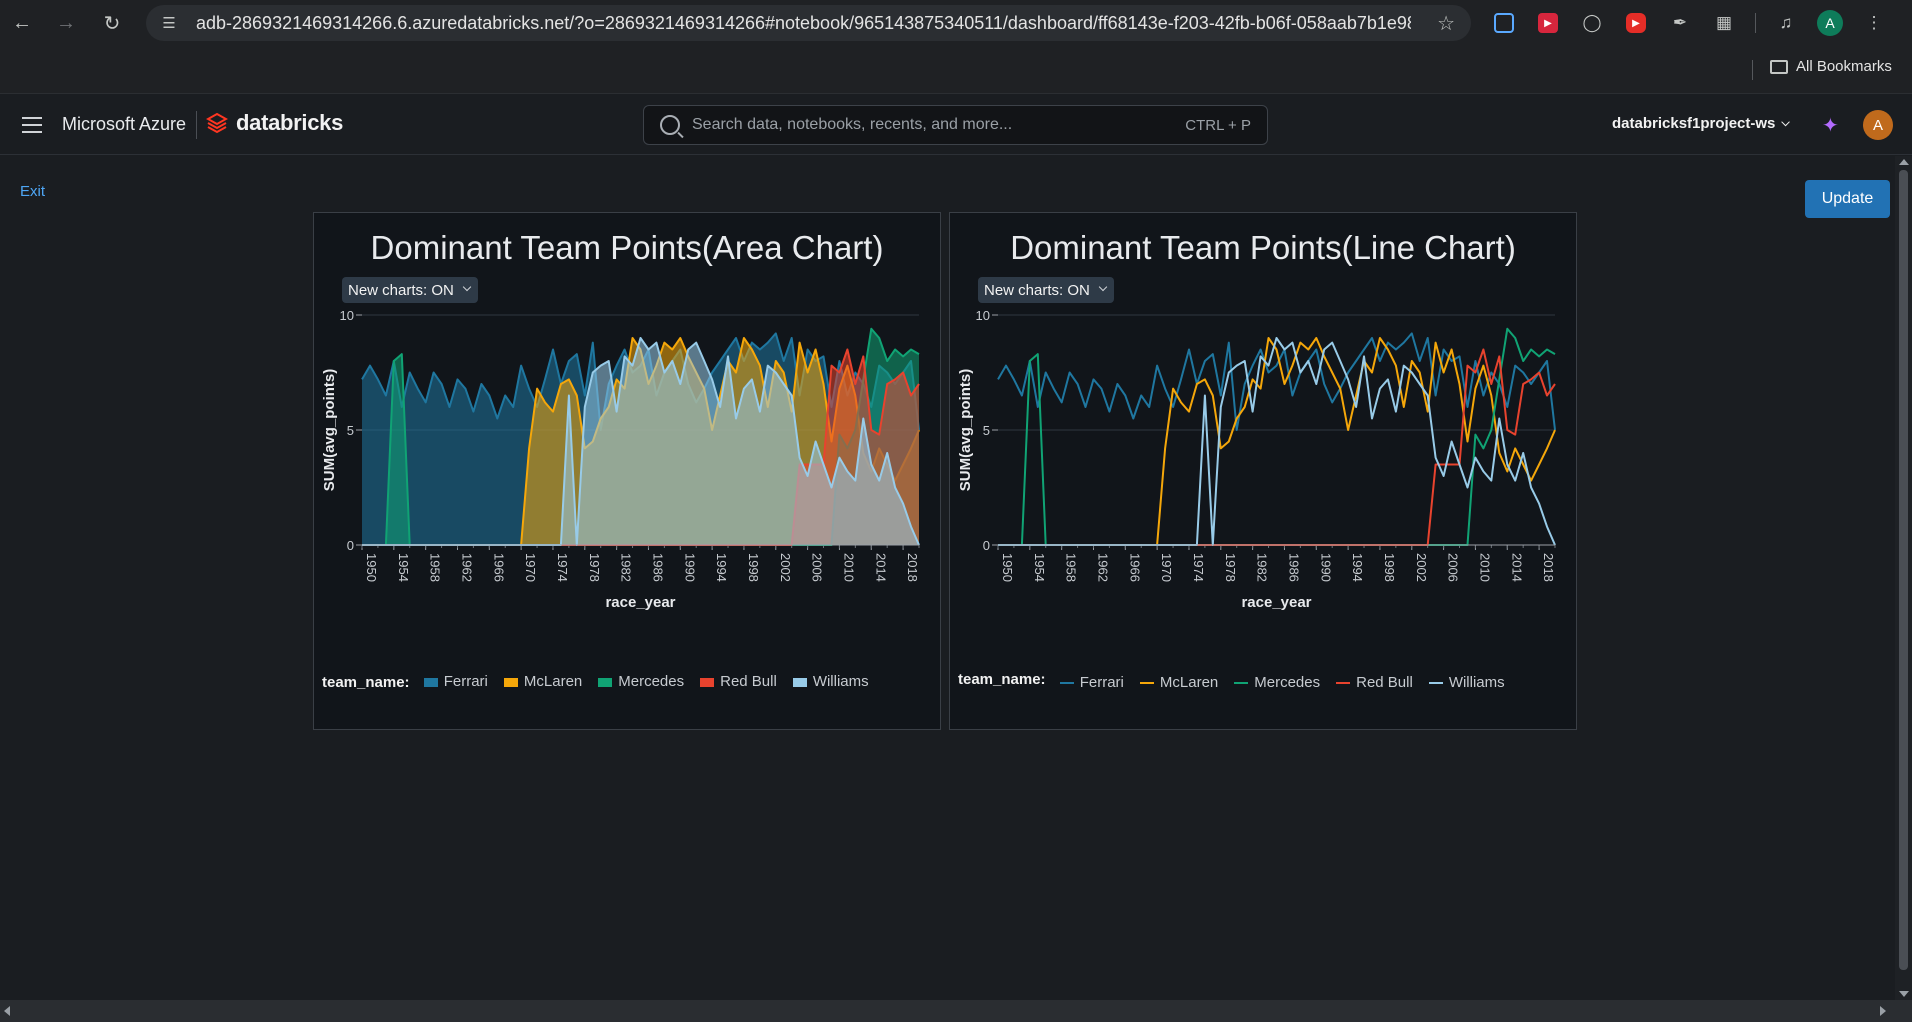 The height and width of the screenshot is (1022, 1912). What do you see at coordinates (553, 681) in the screenshot?
I see `legend-label: McLaren` at bounding box center [553, 681].